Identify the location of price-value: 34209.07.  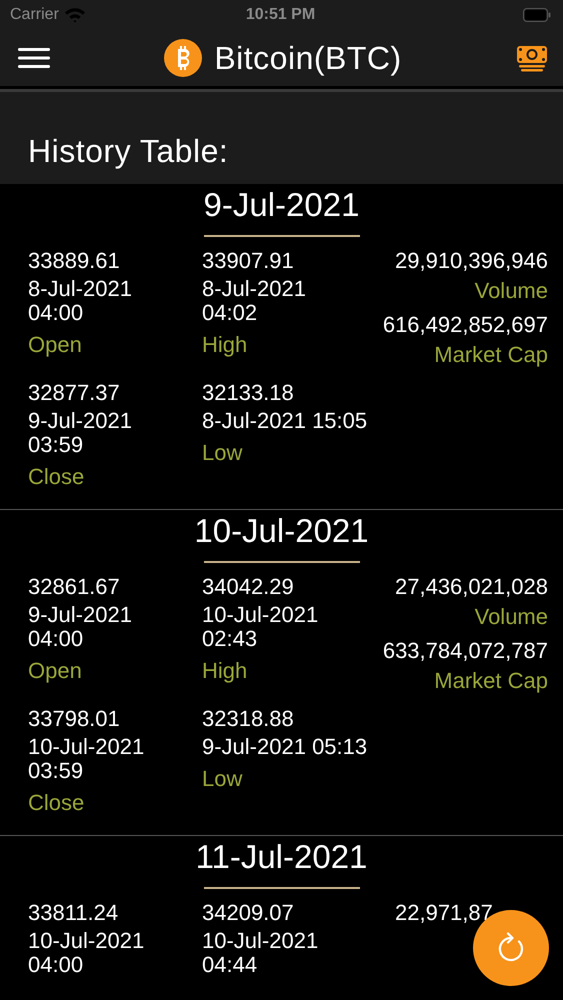
(248, 913).